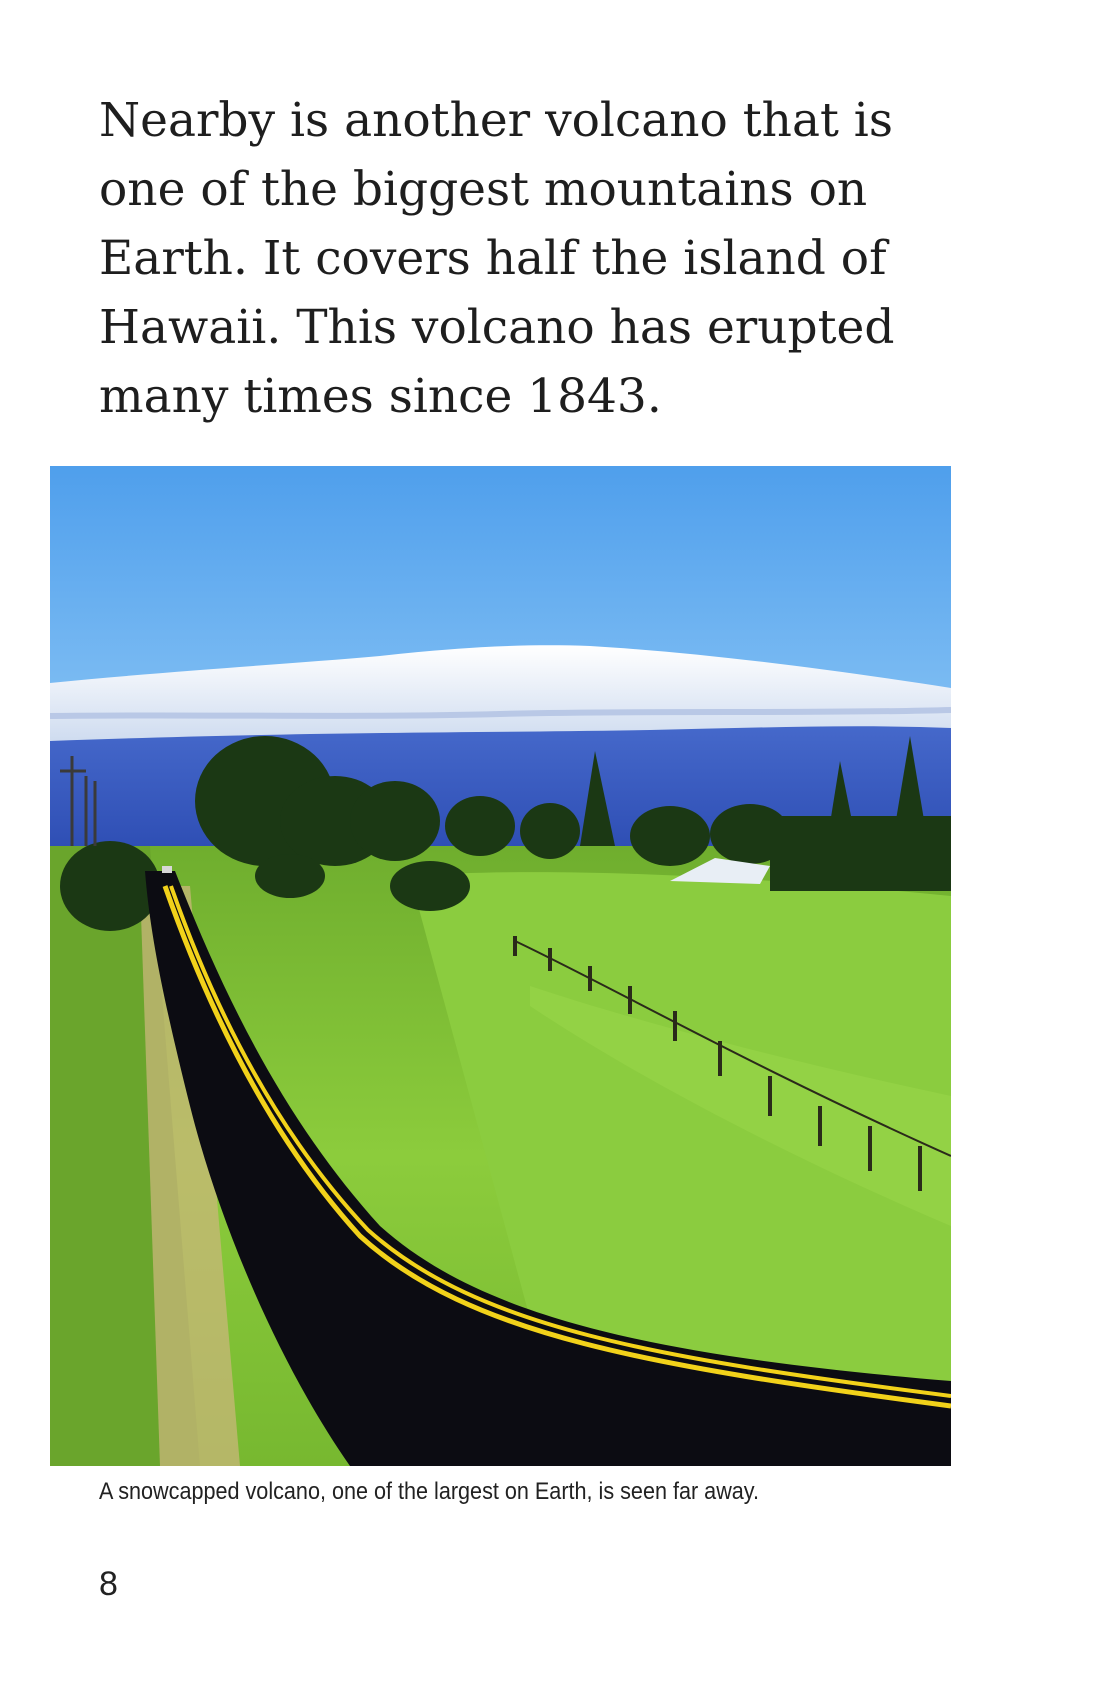 Image resolution: width=1100 pixels, height=1700 pixels. Describe the element at coordinates (108, 1584) in the screenshot. I see `page-number: 8` at that location.